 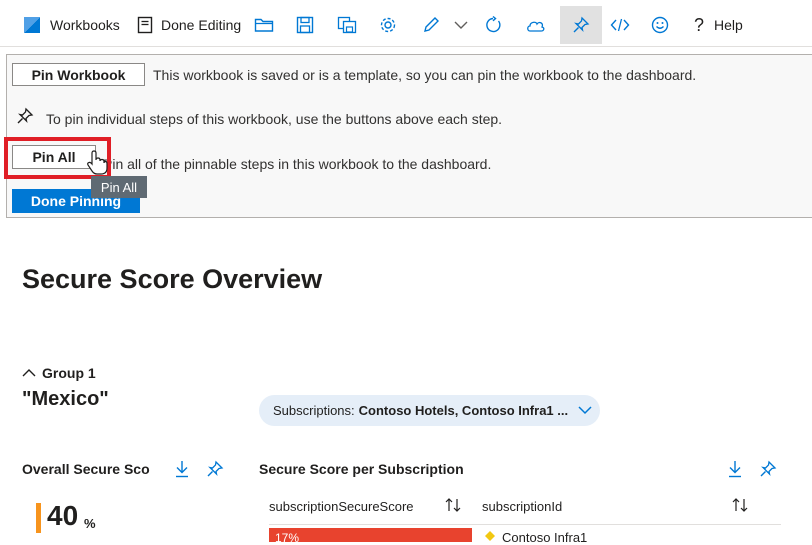 What do you see at coordinates (97, 165) in the screenshot?
I see `hand-cursor-icon` at bounding box center [97, 165].